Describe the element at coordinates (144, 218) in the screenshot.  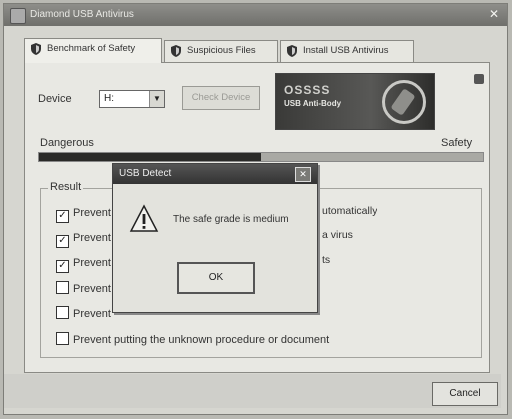
I see `warning-icon` at that location.